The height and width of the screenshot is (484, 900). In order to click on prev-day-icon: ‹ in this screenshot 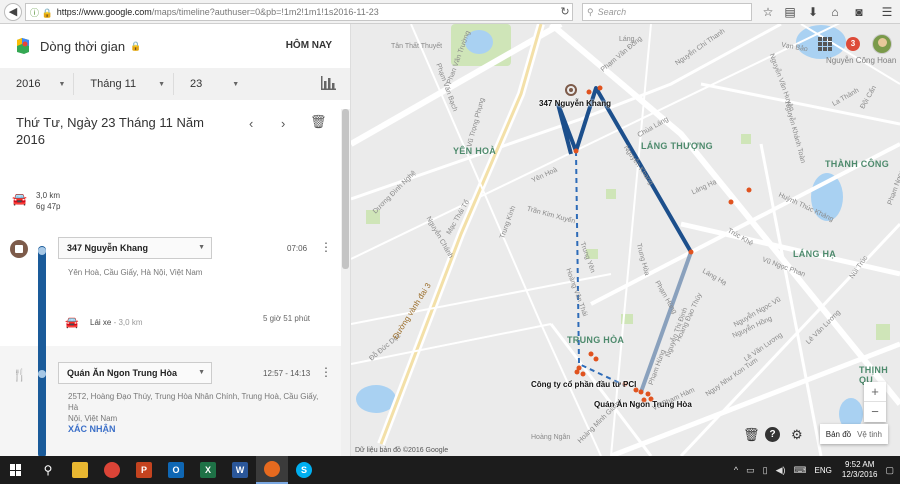, I will do `click(251, 123)`.